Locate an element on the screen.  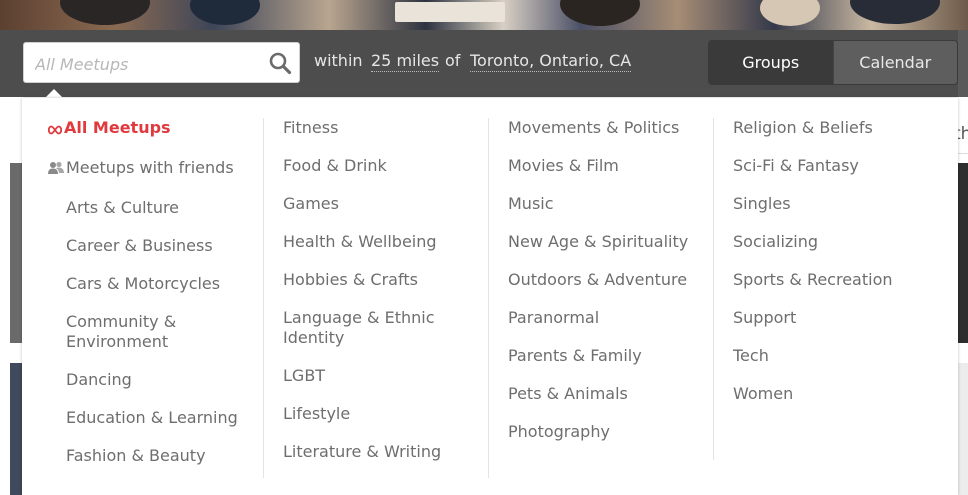
category-item: Parents & Family is located at coordinates (608, 356).